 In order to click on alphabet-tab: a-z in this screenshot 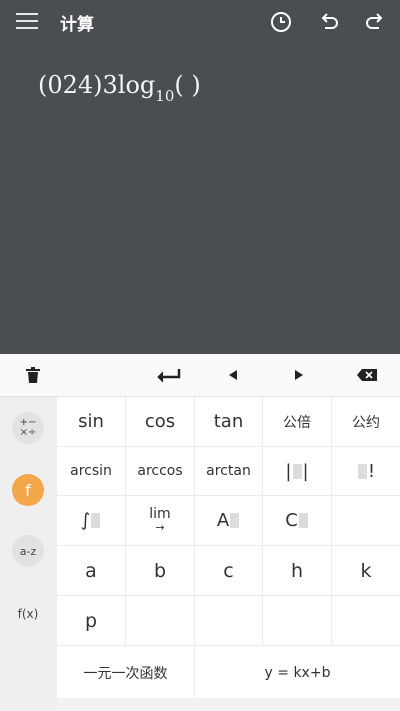, I will do `click(28, 551)`.